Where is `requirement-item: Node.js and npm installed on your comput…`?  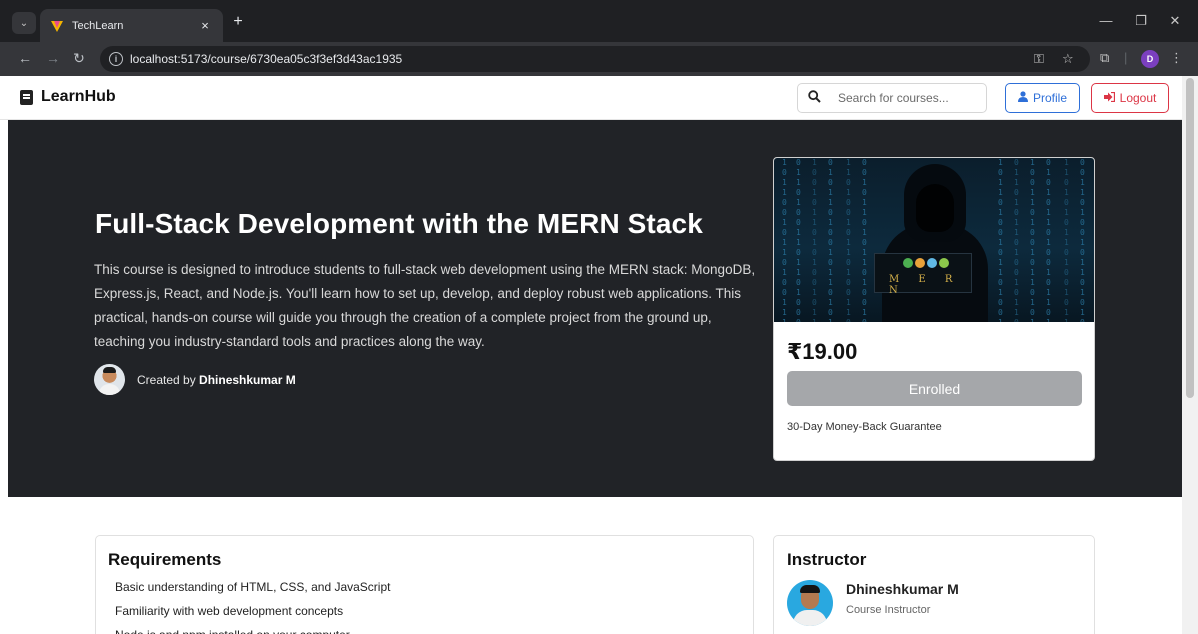 requirement-item: Node.js and npm installed on your comput… is located at coordinates (252, 630).